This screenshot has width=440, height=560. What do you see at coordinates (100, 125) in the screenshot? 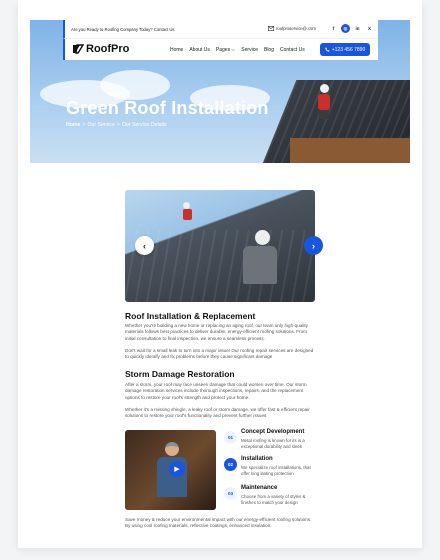
I see `breadcrumb-our-service: Our Service` at bounding box center [100, 125].